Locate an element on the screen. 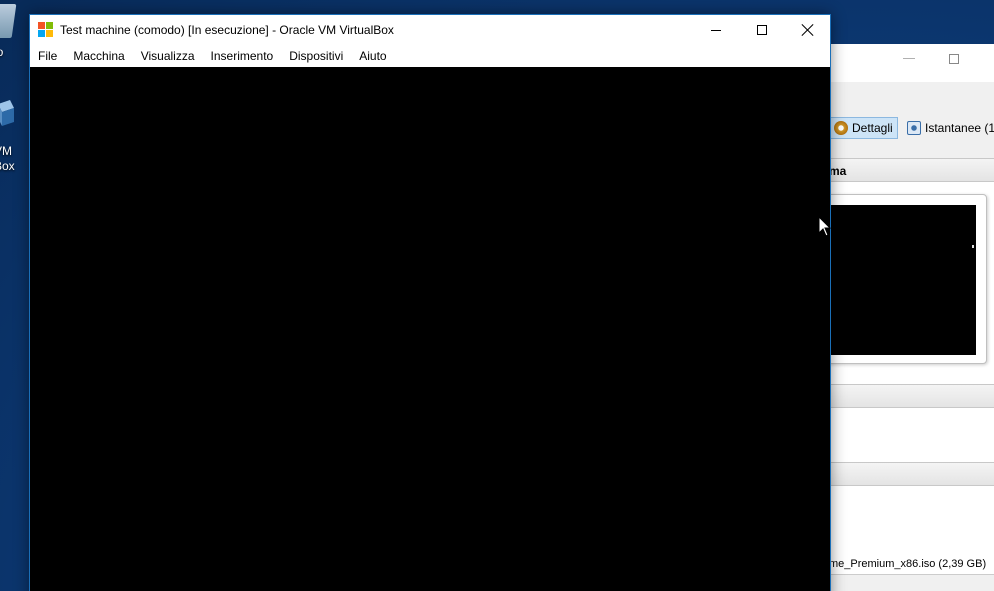 The height and width of the screenshot is (591, 994). menu-dispositivi: Dispositivi is located at coordinates (316, 56).